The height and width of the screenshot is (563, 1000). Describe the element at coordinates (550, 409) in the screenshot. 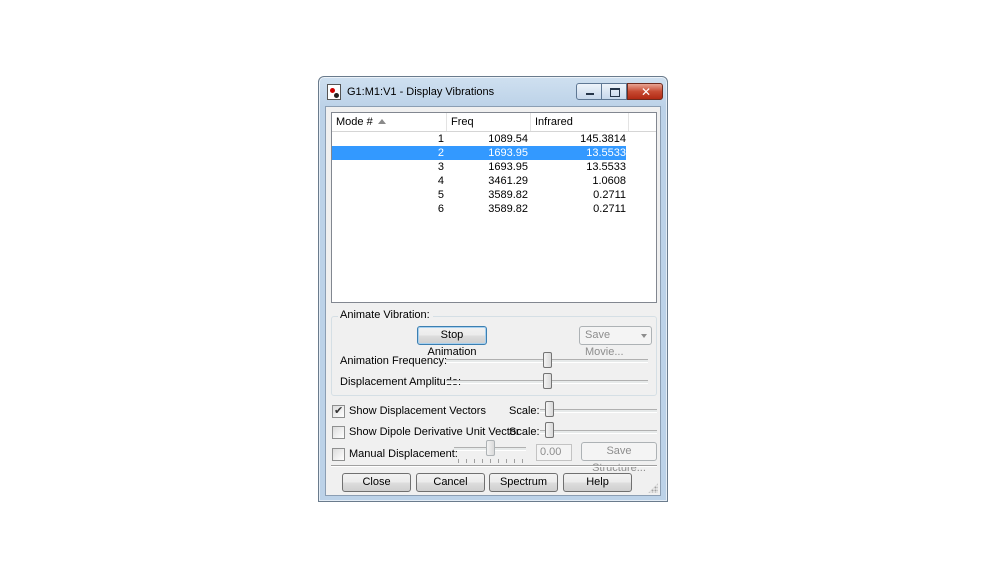

I see `displacement-vectors-scale-thumb` at that location.